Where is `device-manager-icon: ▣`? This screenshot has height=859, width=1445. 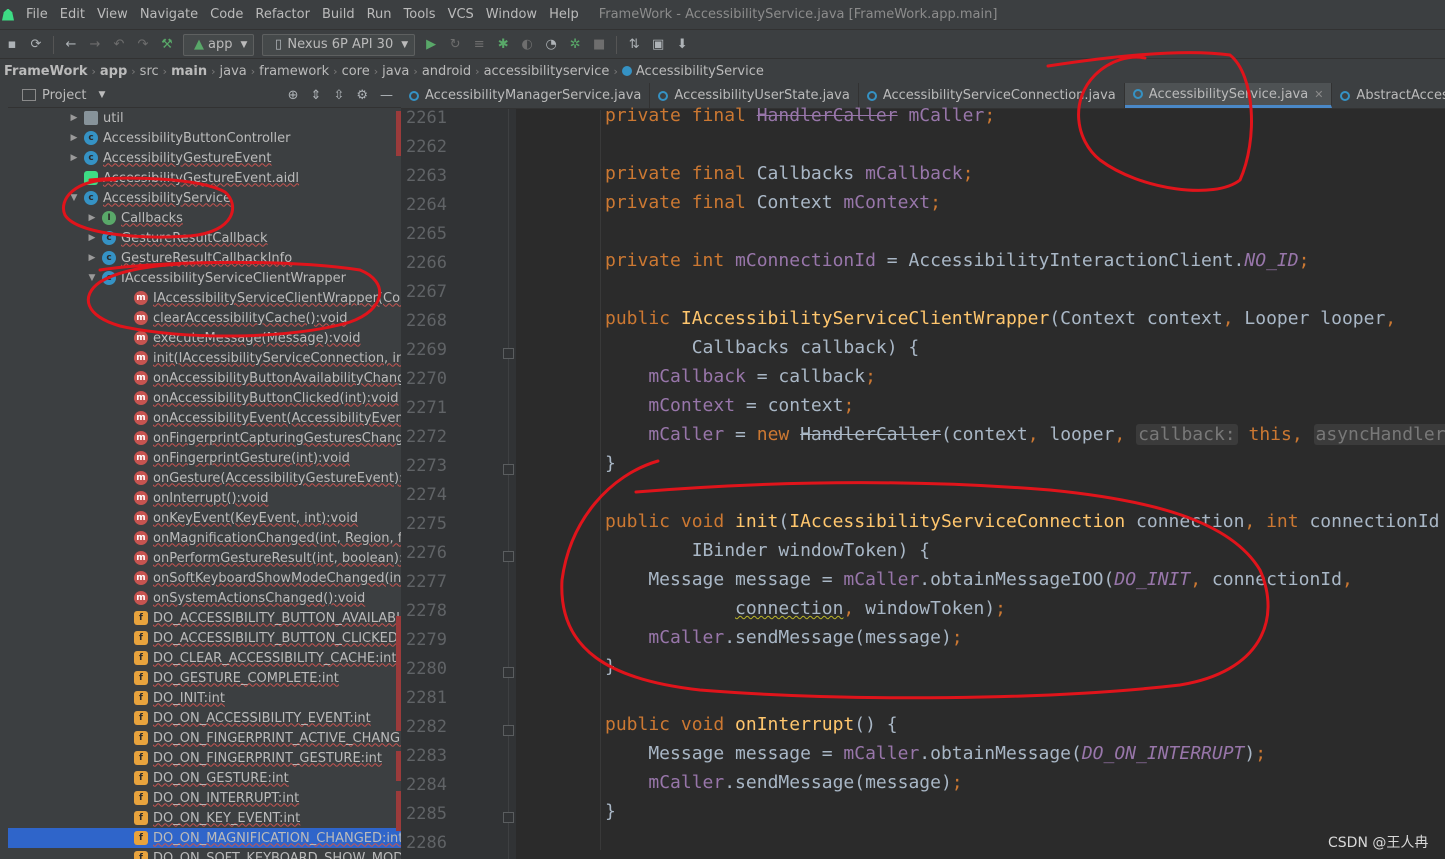 device-manager-icon: ▣ is located at coordinates (658, 45).